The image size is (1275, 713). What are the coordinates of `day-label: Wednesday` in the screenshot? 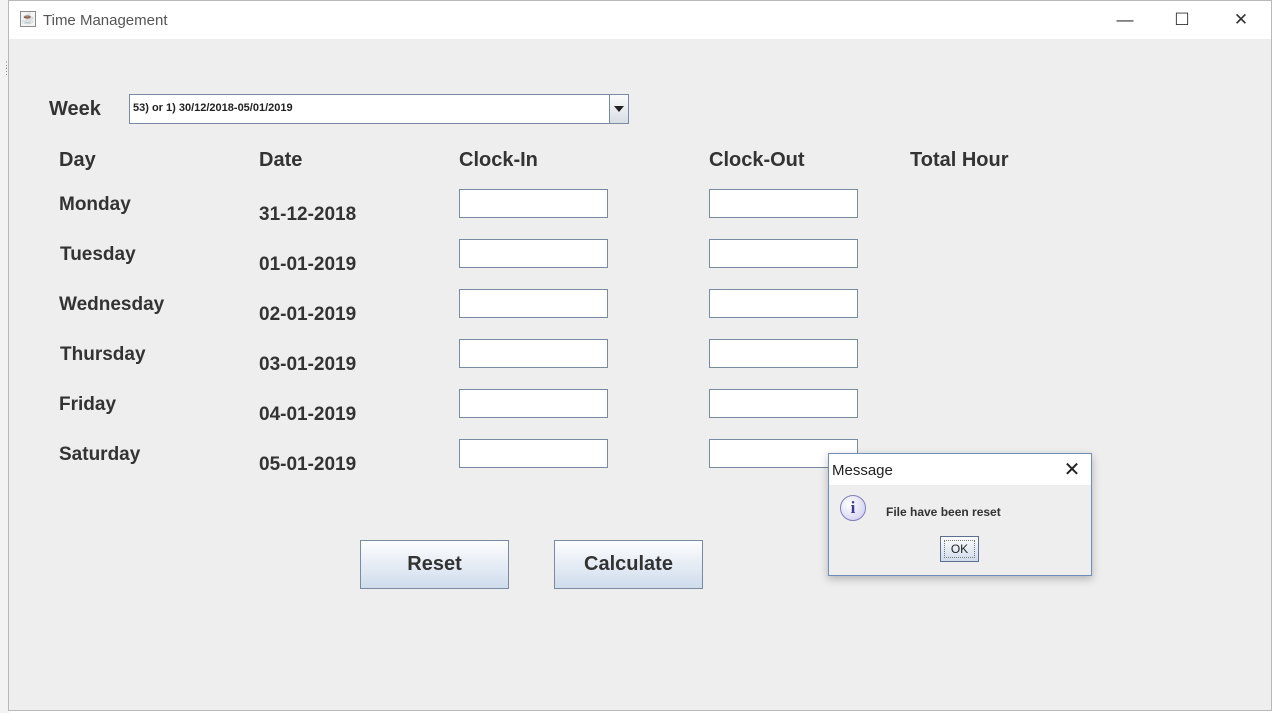 It's located at (112, 304).